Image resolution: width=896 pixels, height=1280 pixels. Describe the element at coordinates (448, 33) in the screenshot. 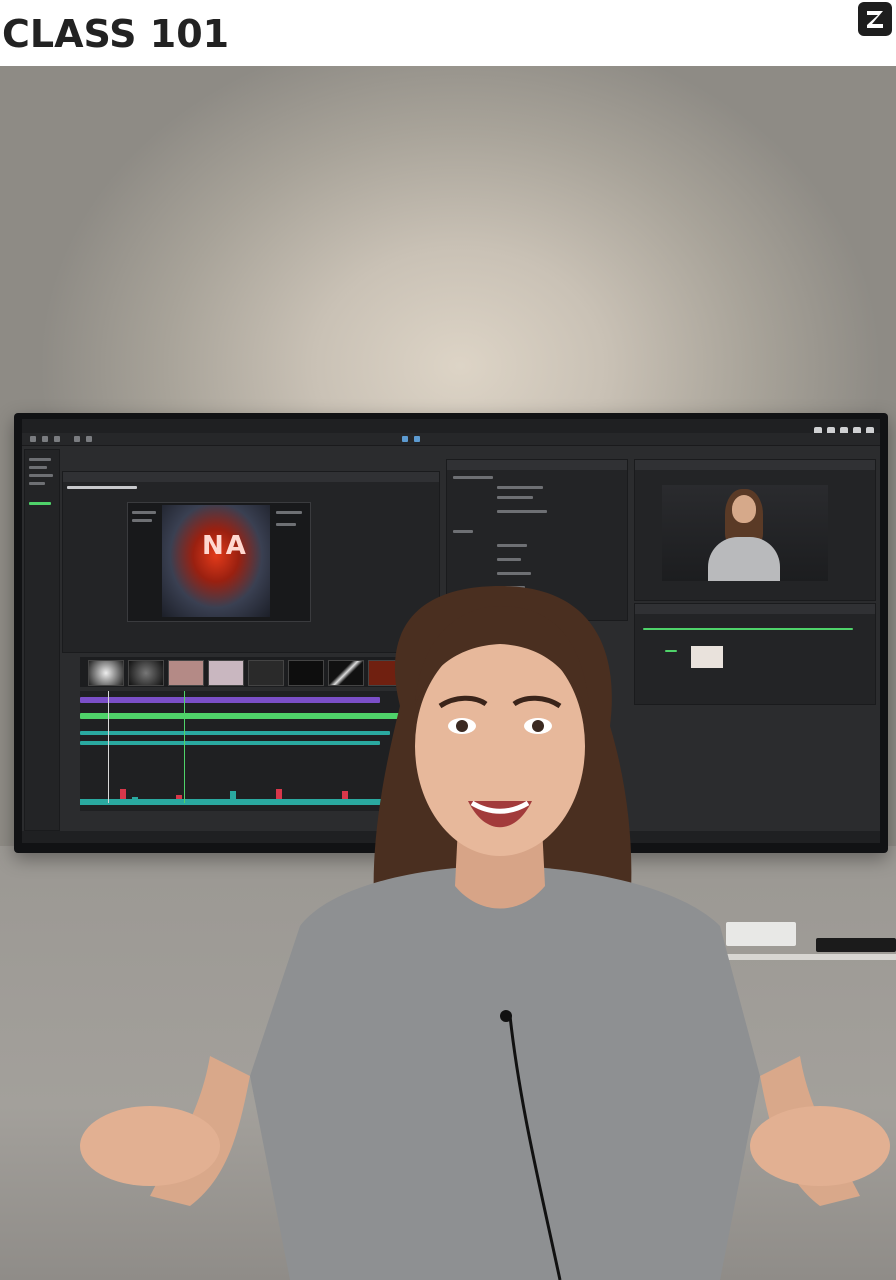

I see `top-header: CLASS 101` at that location.